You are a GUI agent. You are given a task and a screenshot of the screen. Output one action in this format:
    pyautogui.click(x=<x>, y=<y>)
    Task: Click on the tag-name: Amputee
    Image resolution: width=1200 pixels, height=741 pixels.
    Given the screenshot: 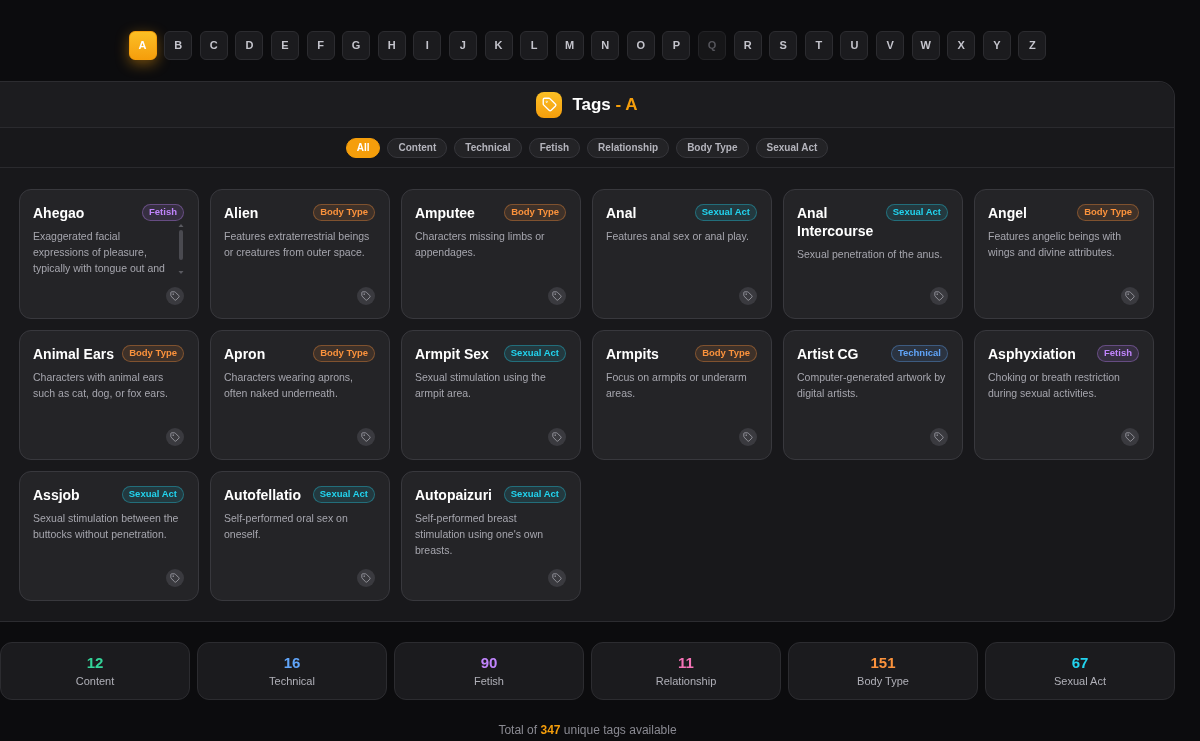 What is the action you would take?
    pyautogui.click(x=445, y=213)
    